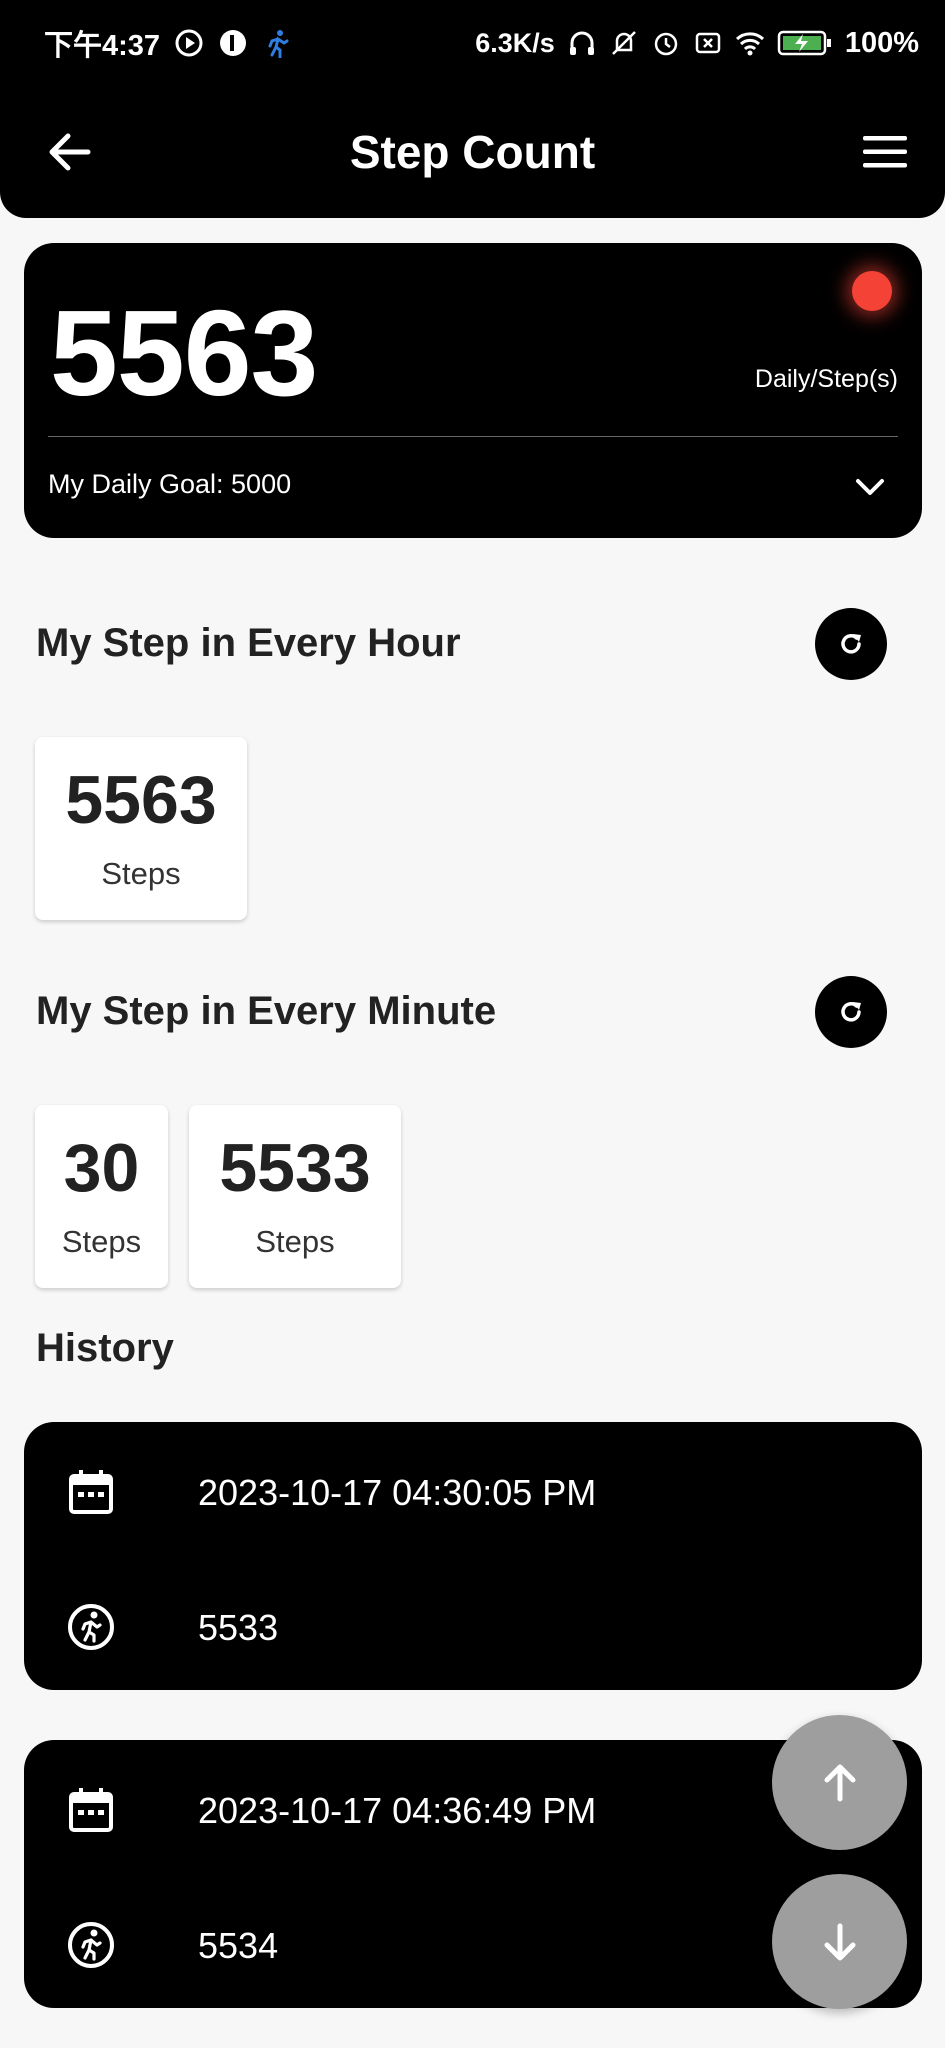 This screenshot has width=945, height=2048. I want to click on page-title: Step Count, so click(472, 152).